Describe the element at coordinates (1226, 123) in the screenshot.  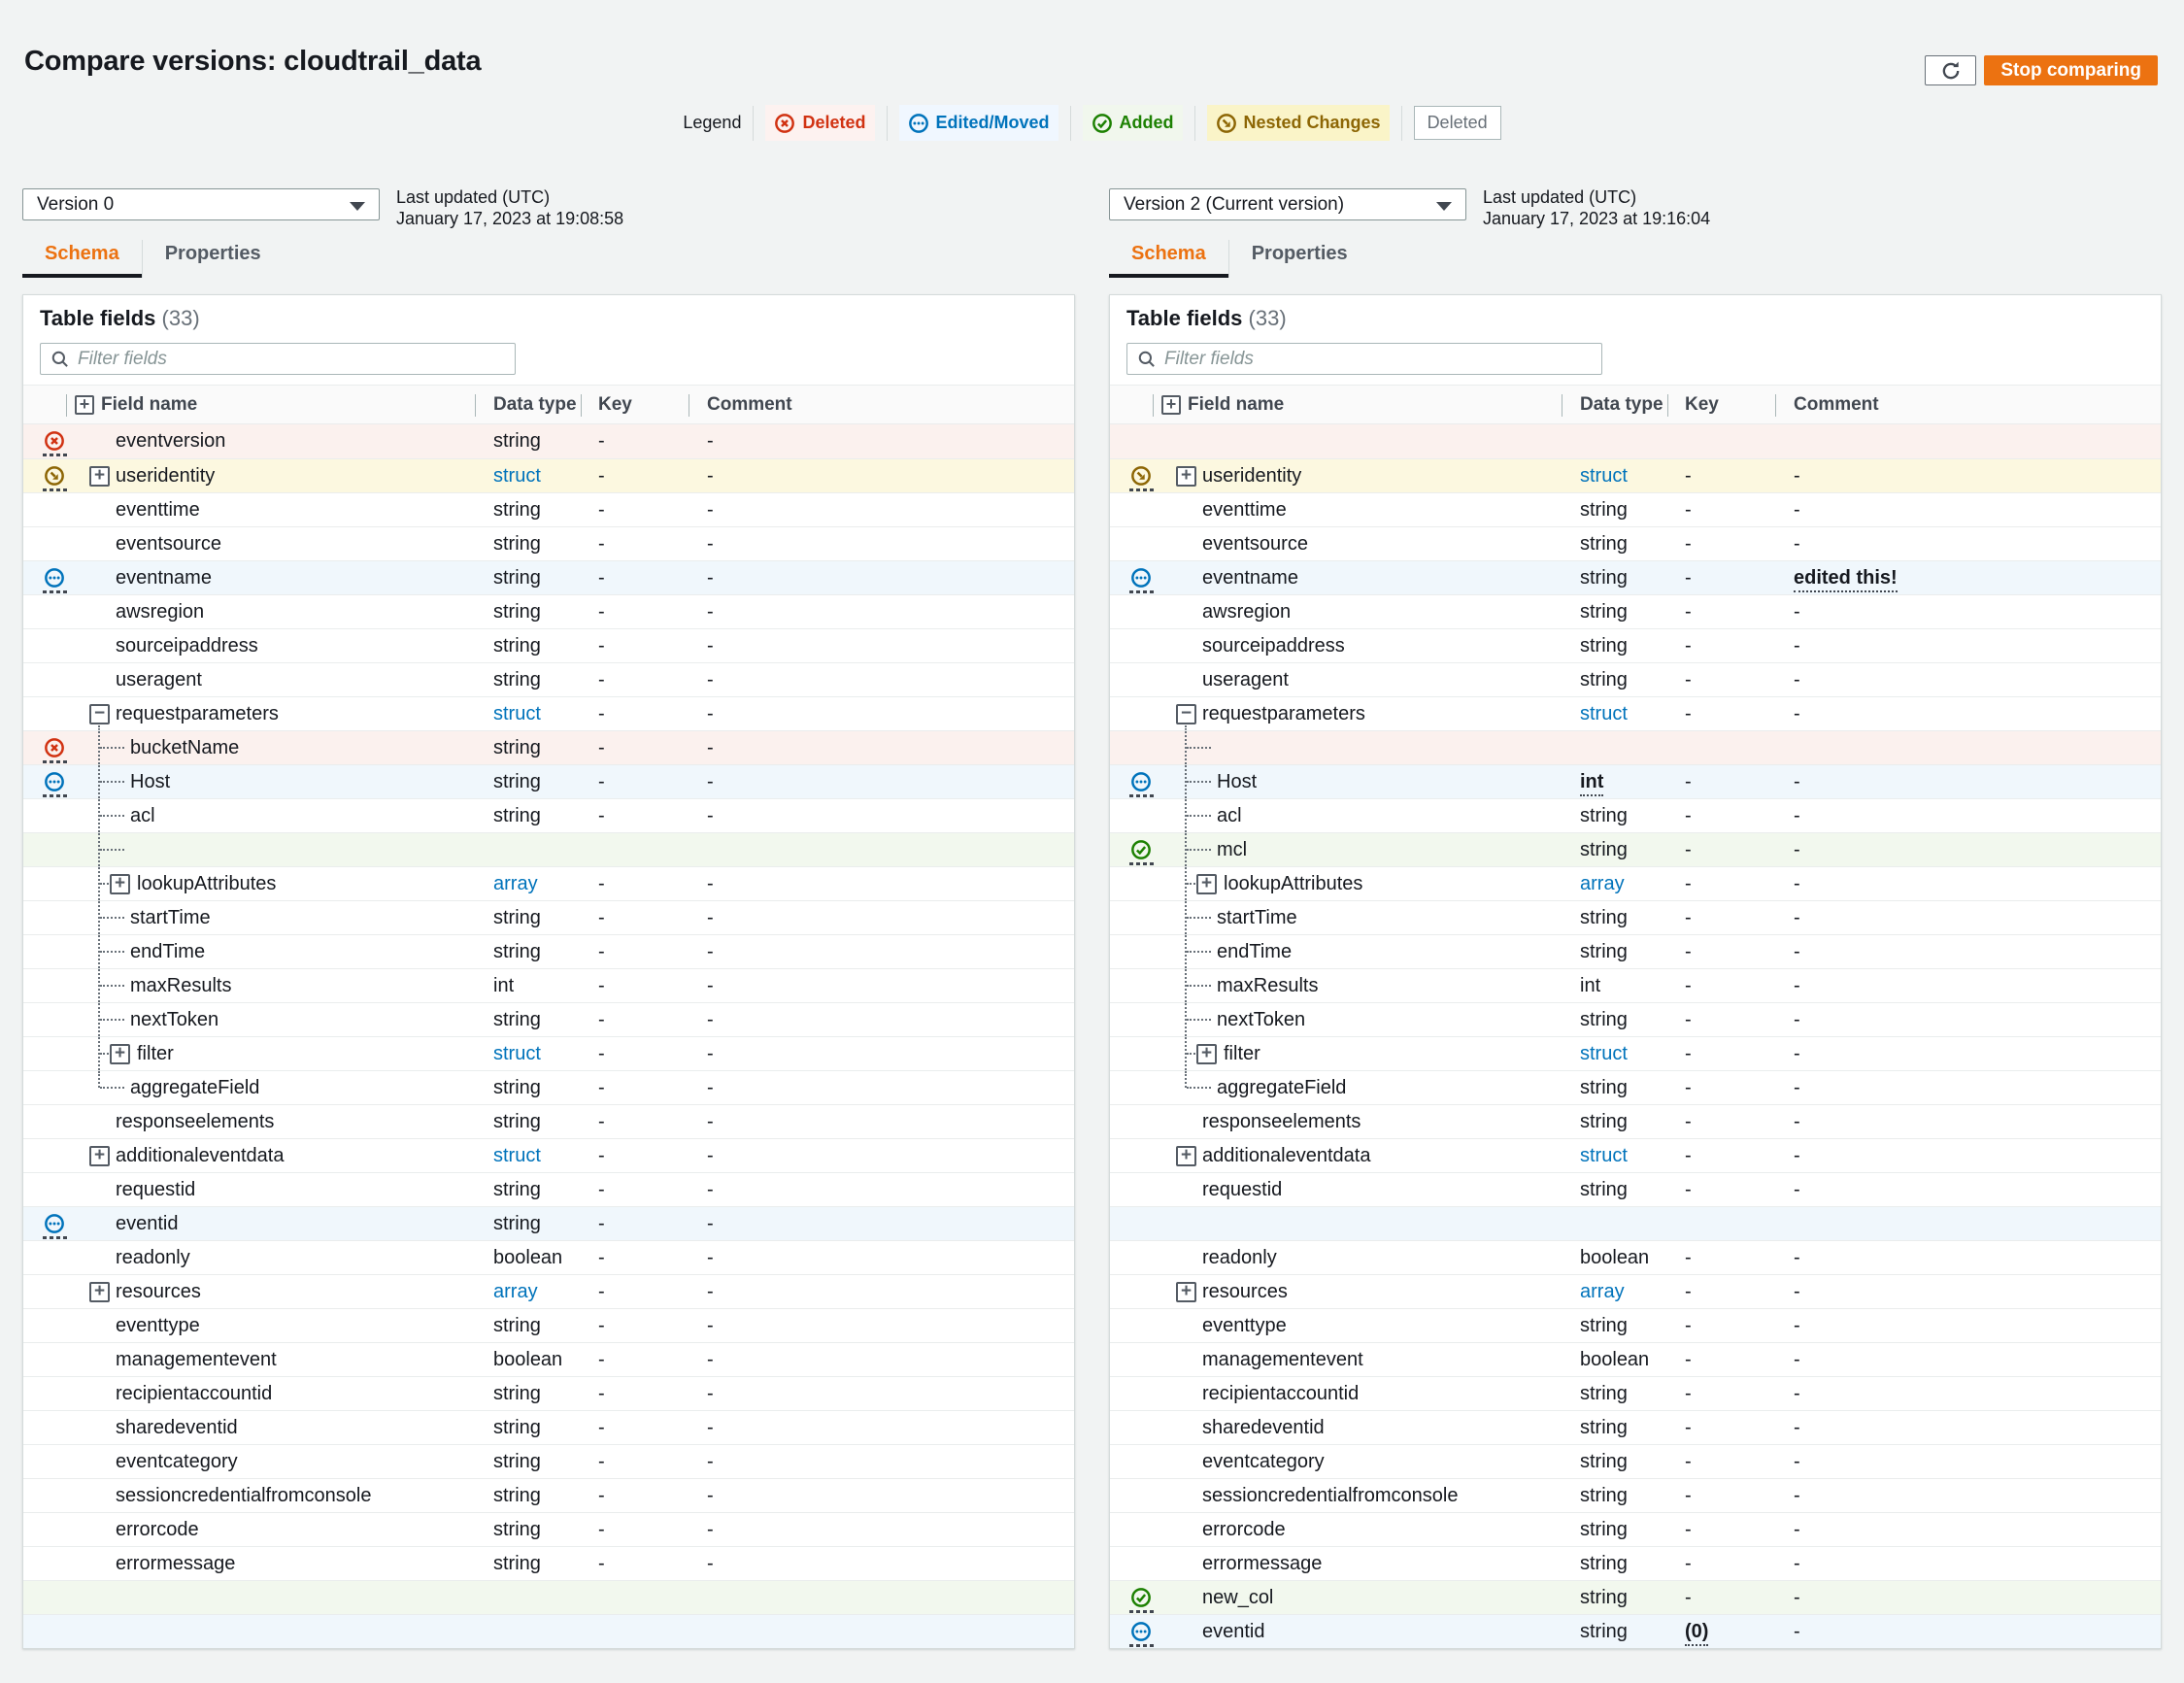
I see `nested-icon` at that location.